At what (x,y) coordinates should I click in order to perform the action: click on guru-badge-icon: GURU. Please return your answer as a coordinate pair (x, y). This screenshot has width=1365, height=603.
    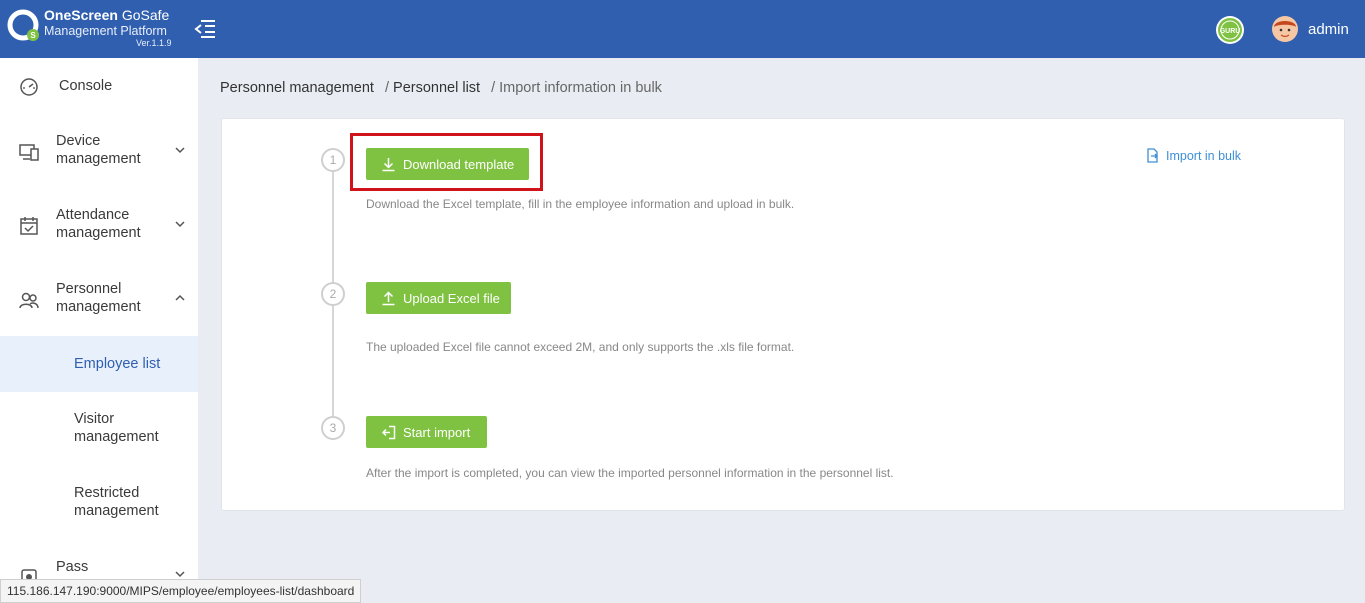
    Looking at the image, I should click on (1230, 30).